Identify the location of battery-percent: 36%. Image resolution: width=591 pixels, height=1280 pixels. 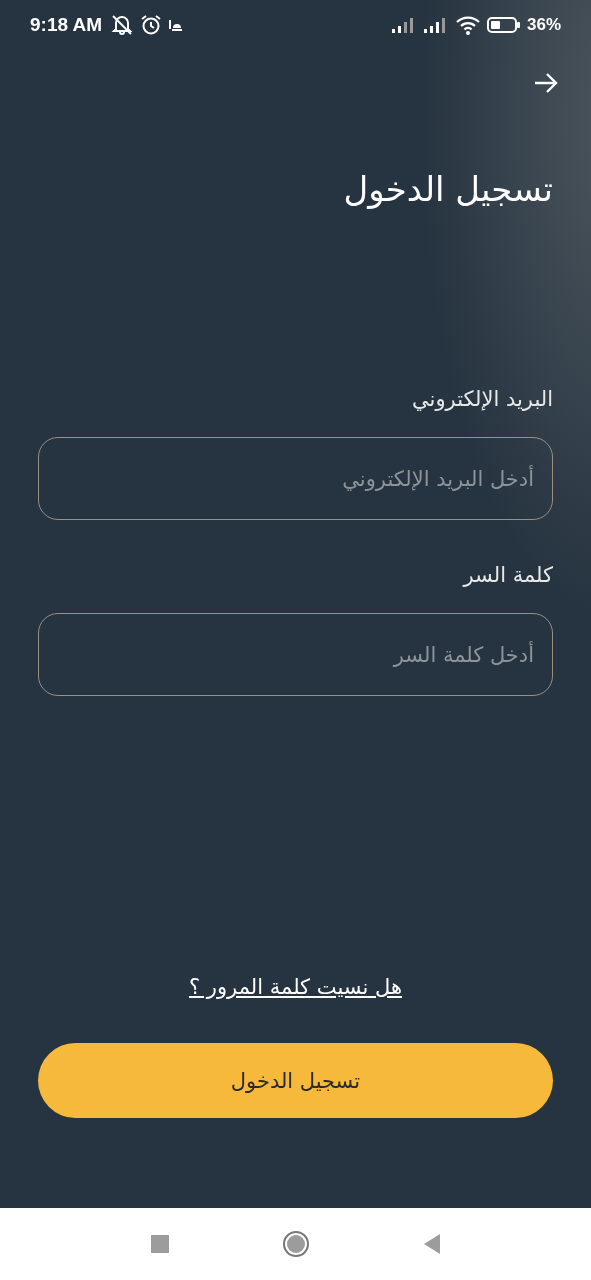
(543, 25).